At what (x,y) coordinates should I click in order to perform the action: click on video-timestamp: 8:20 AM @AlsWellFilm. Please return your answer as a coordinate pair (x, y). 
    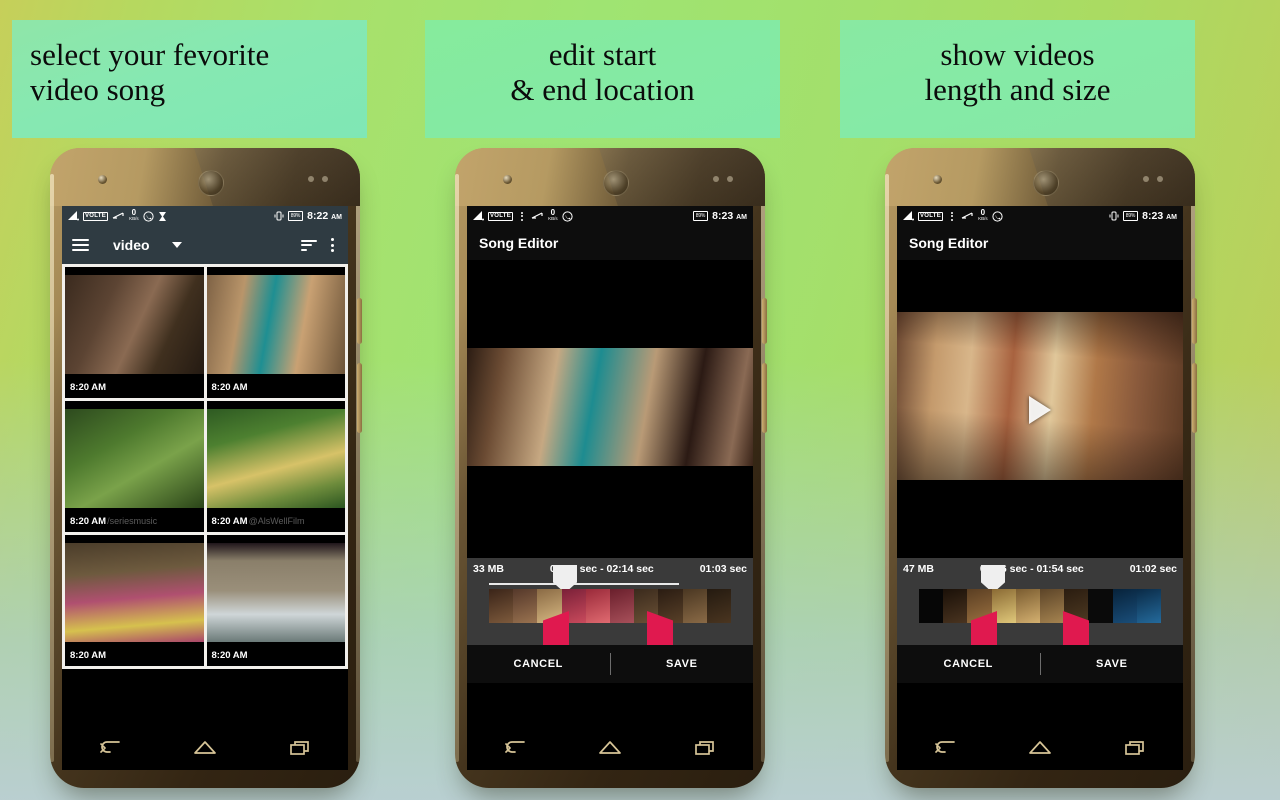
    Looking at the image, I should click on (258, 521).